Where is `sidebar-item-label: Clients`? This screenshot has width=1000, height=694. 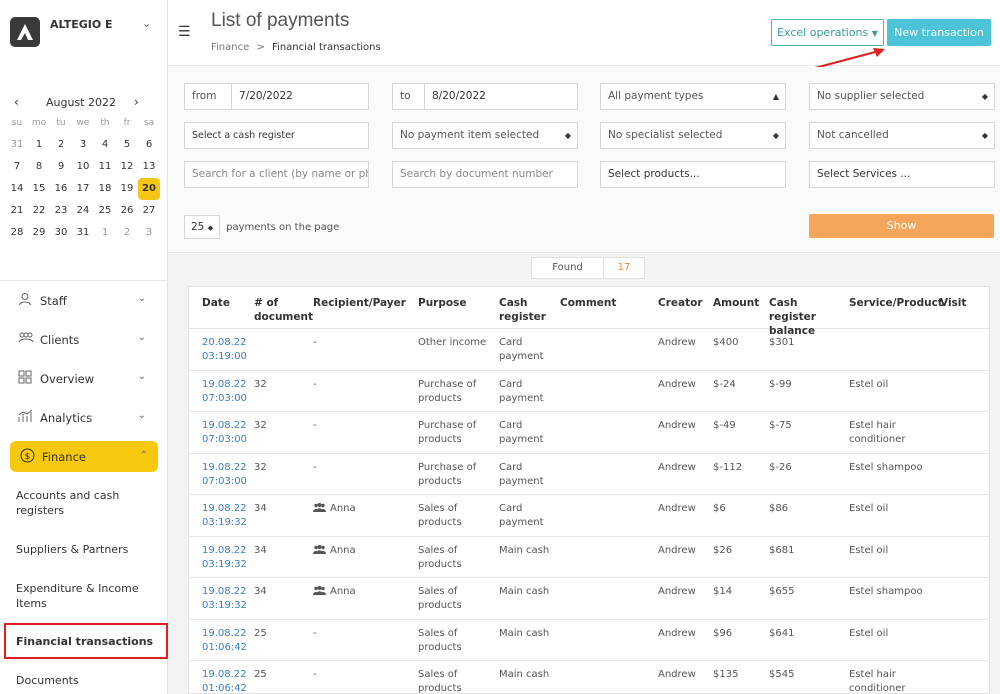 sidebar-item-label: Clients is located at coordinates (60, 339).